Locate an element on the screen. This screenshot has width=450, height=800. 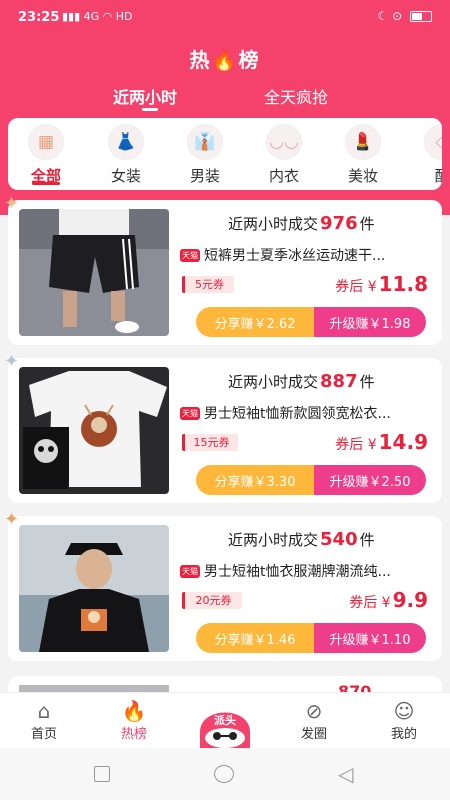
signal-icon: ▮▮▮ 4G ◠ HD is located at coordinates (97, 16).